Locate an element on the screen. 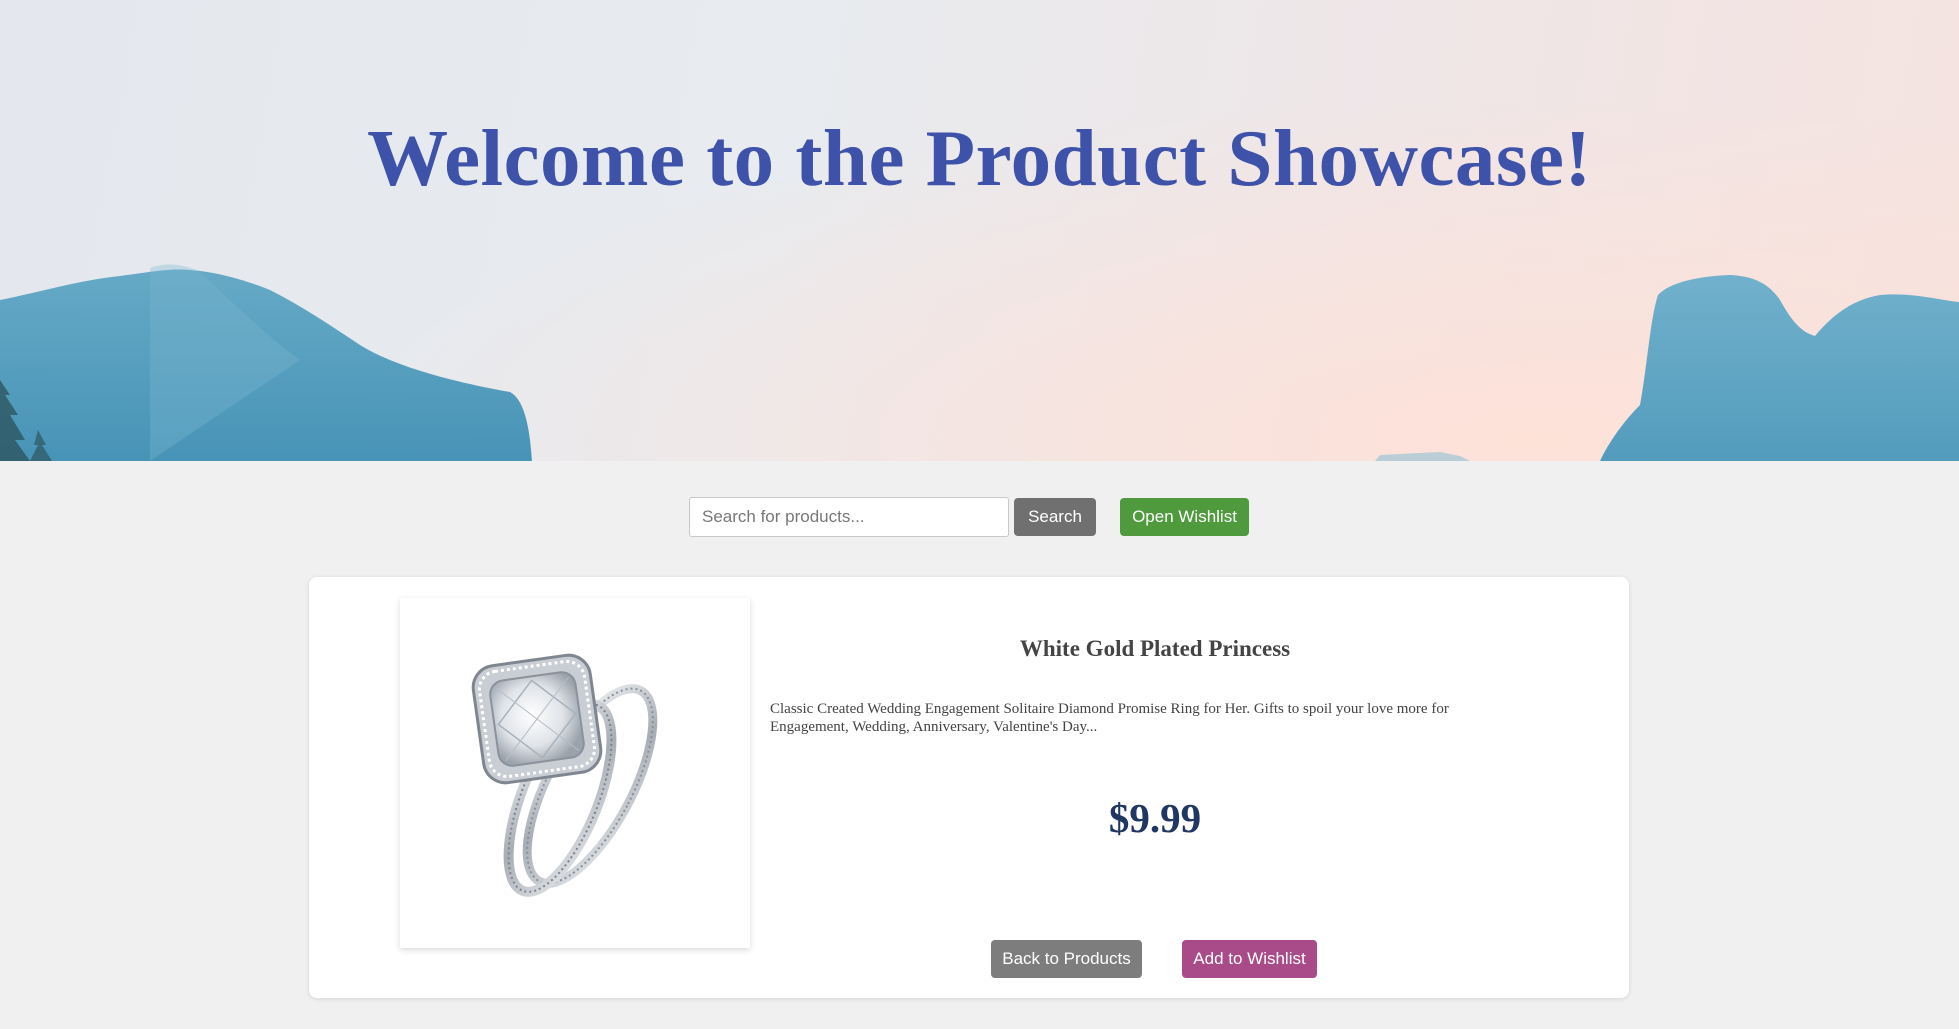  search-button: Search is located at coordinates (1055, 517).